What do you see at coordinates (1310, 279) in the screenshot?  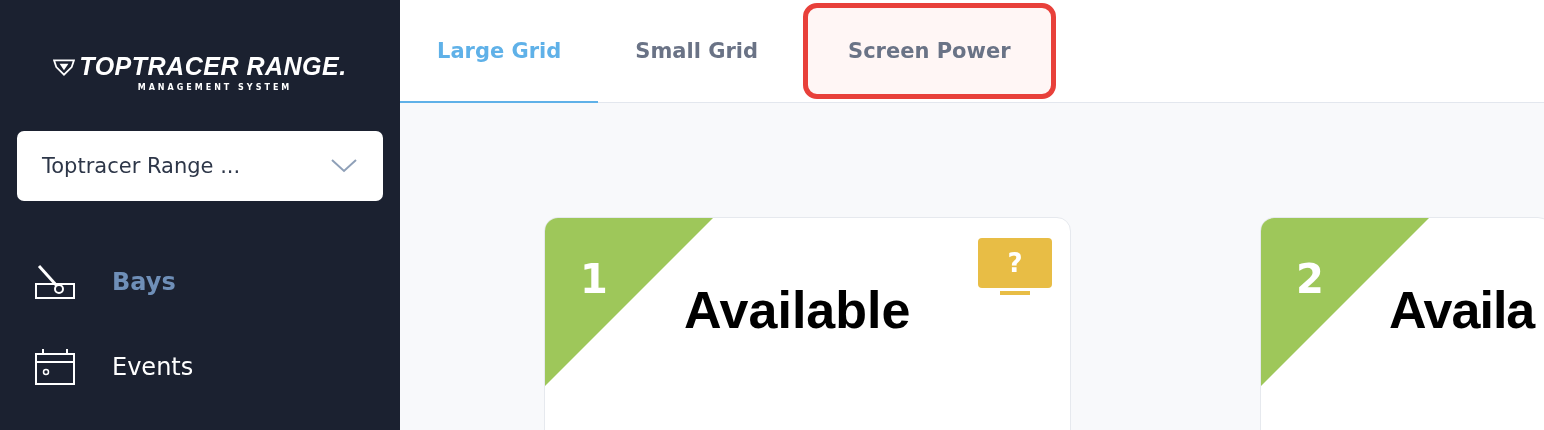 I see `bay-number: 2` at bounding box center [1310, 279].